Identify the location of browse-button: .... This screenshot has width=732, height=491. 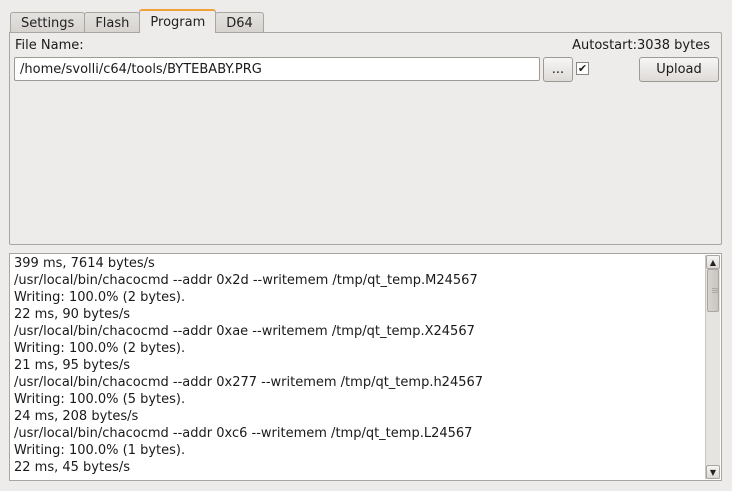
(558, 69).